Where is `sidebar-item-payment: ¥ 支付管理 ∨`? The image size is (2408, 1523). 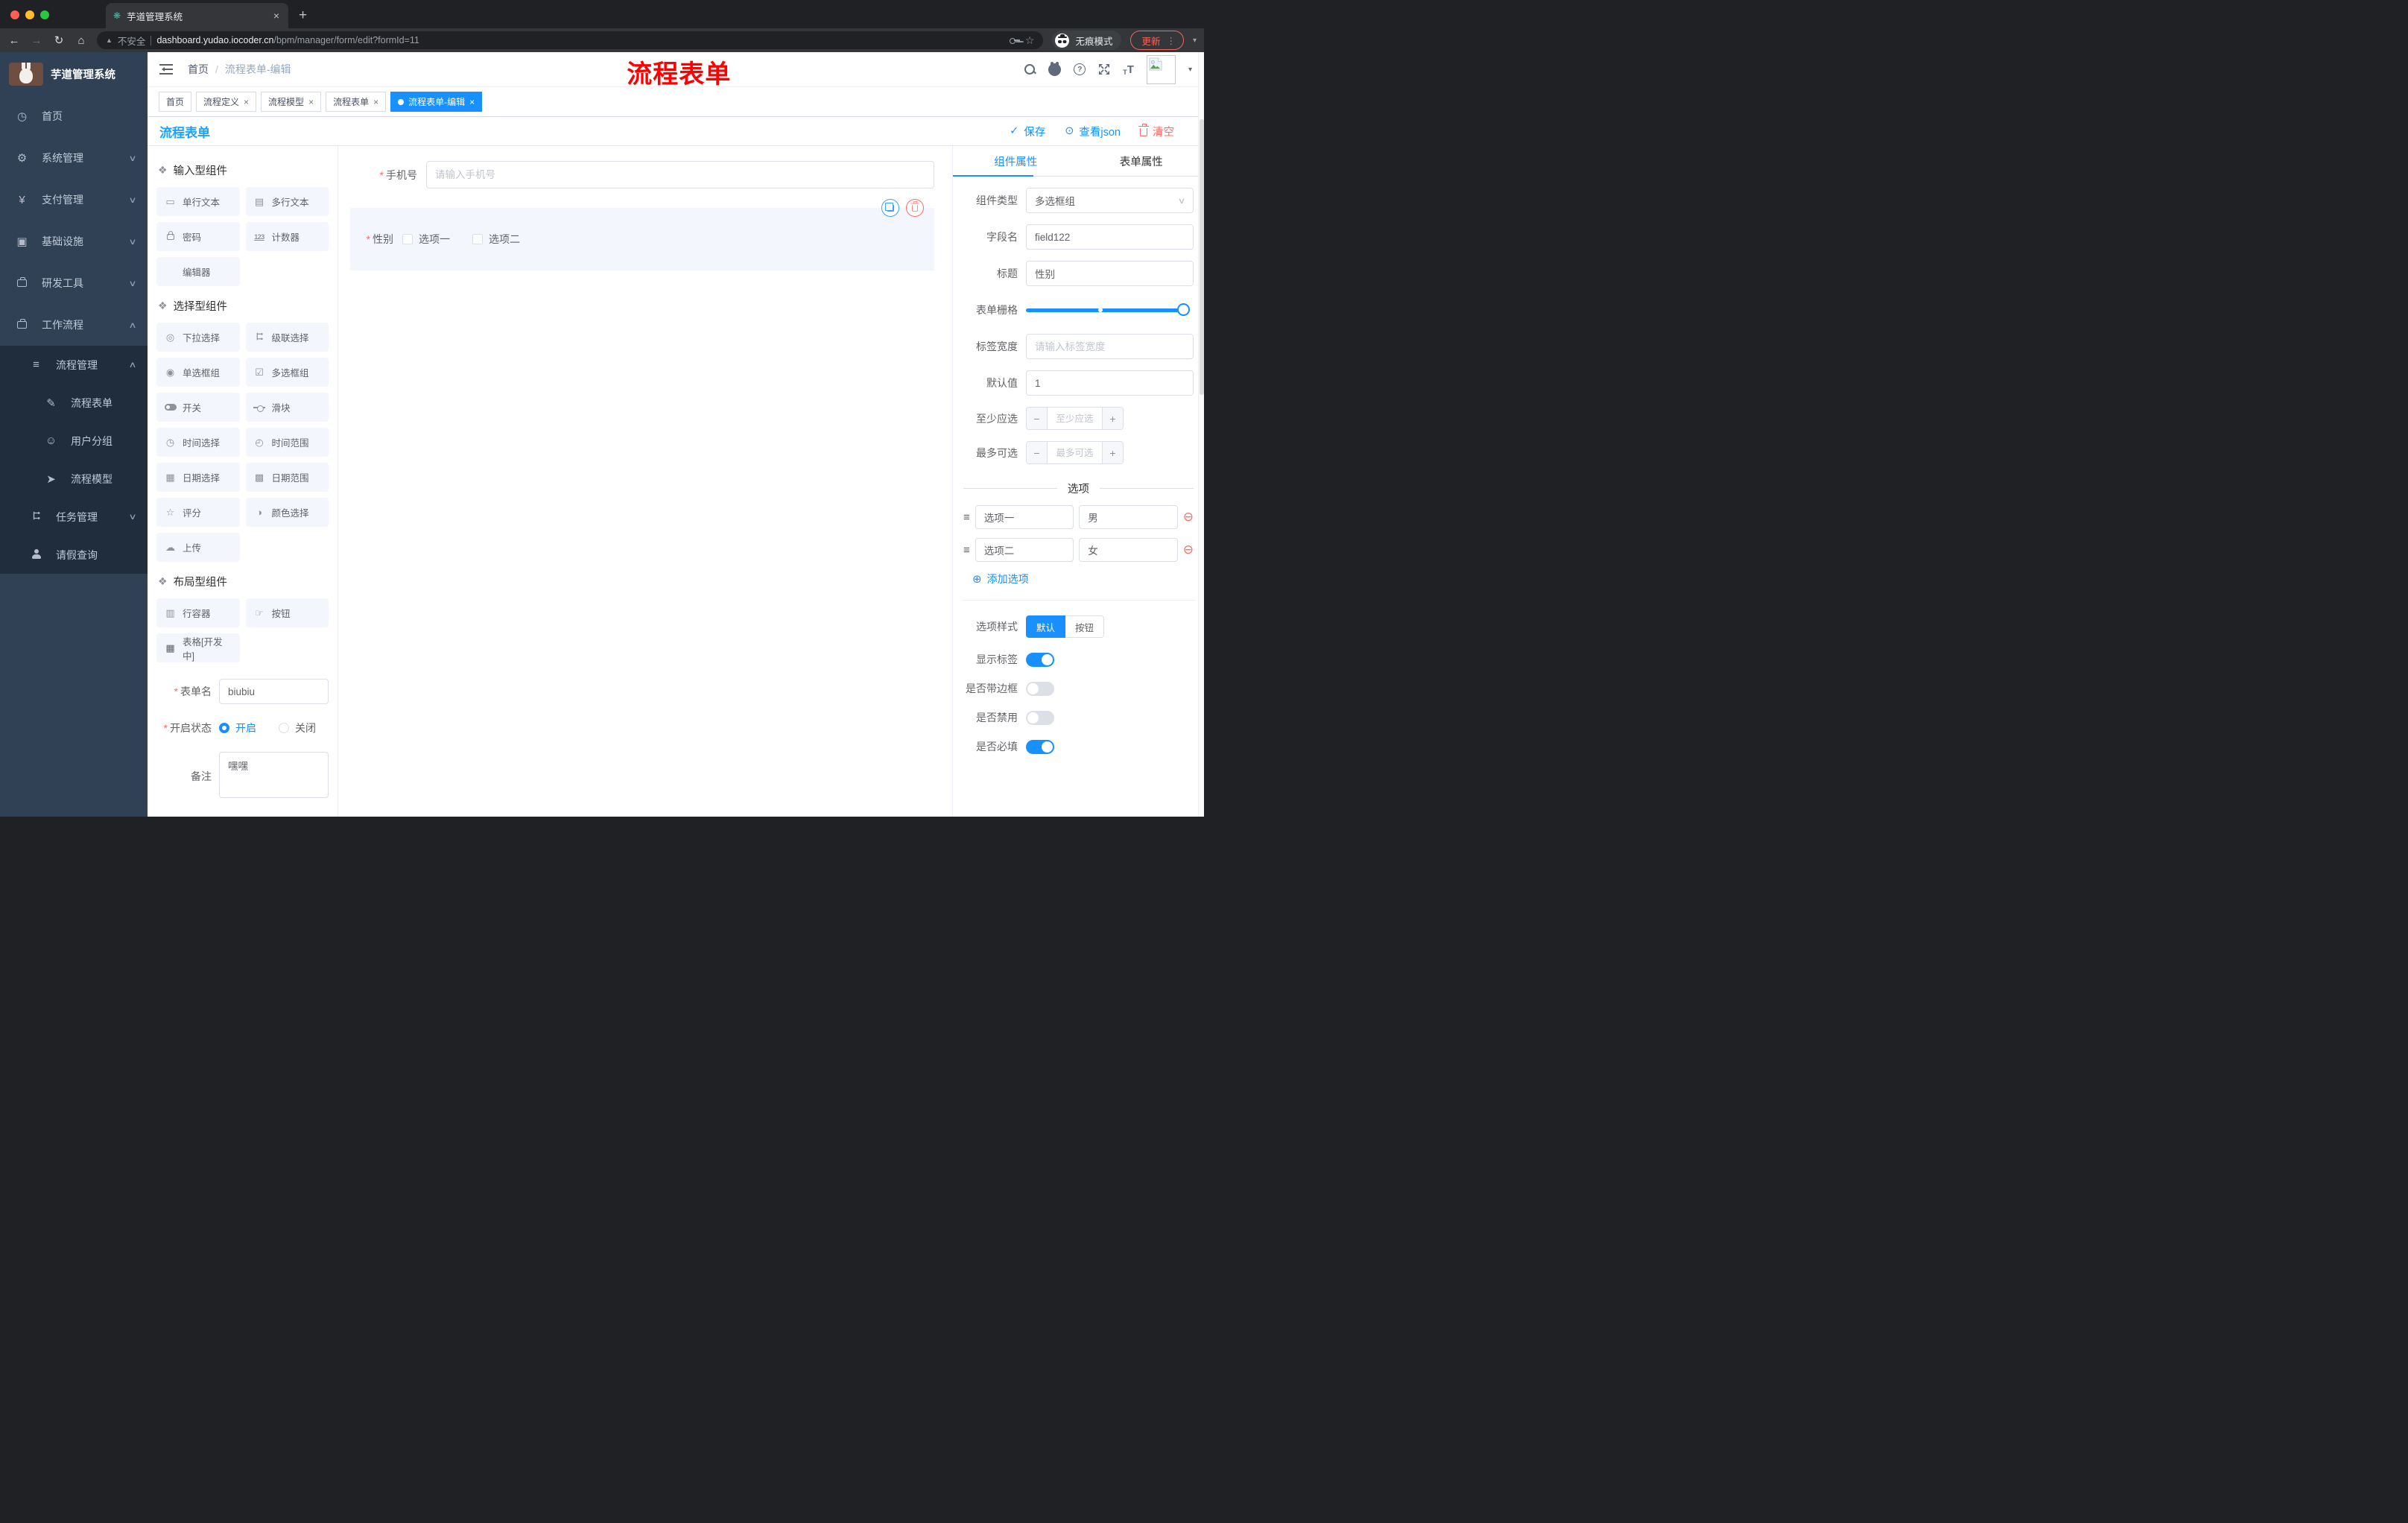
sidebar-item-payment: ¥ 支付管理 ∨ is located at coordinates (74, 200).